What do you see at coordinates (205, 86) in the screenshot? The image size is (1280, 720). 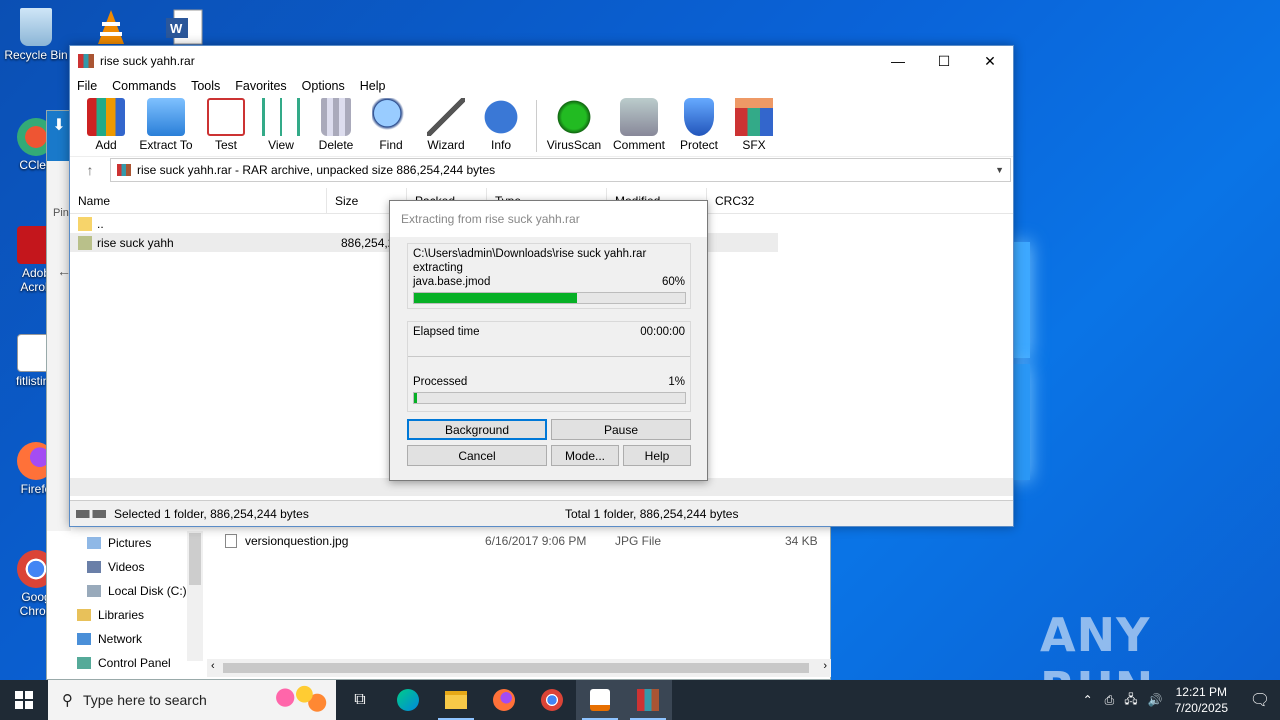 I see `menu-tools: Tools` at bounding box center [205, 86].